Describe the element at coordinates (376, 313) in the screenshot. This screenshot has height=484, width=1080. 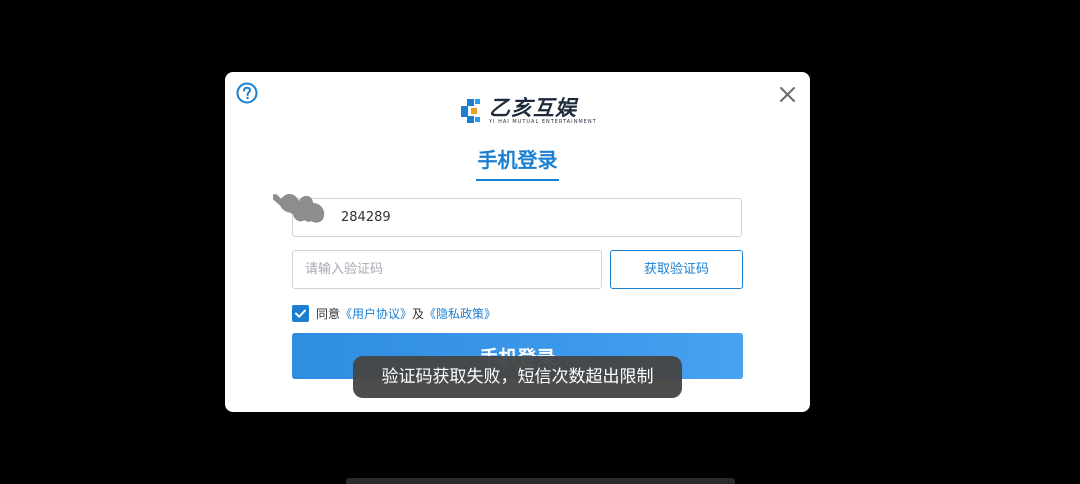
I see `user-agreement-link: 《用户协议》` at that location.